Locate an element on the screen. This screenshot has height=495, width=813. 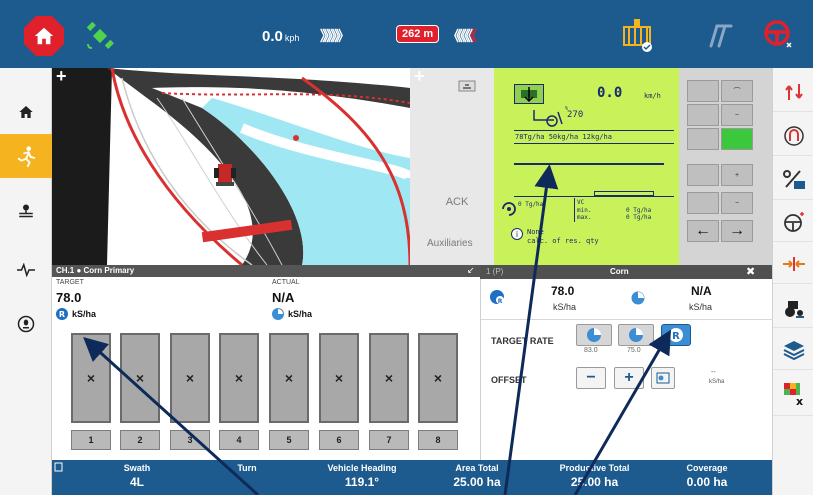
row-number-2: 2 is located at coordinates (140, 440).